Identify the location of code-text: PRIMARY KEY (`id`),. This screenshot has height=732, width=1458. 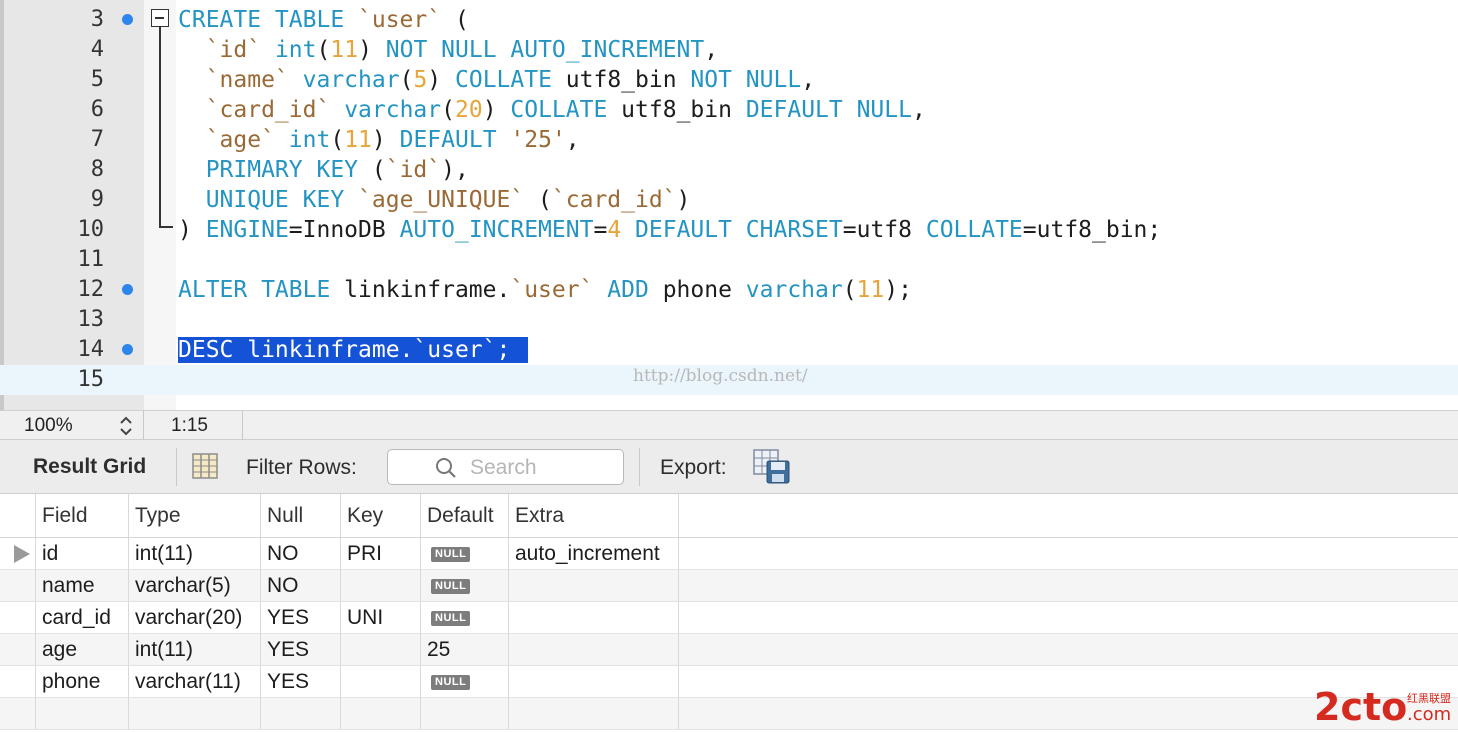
(323, 170).